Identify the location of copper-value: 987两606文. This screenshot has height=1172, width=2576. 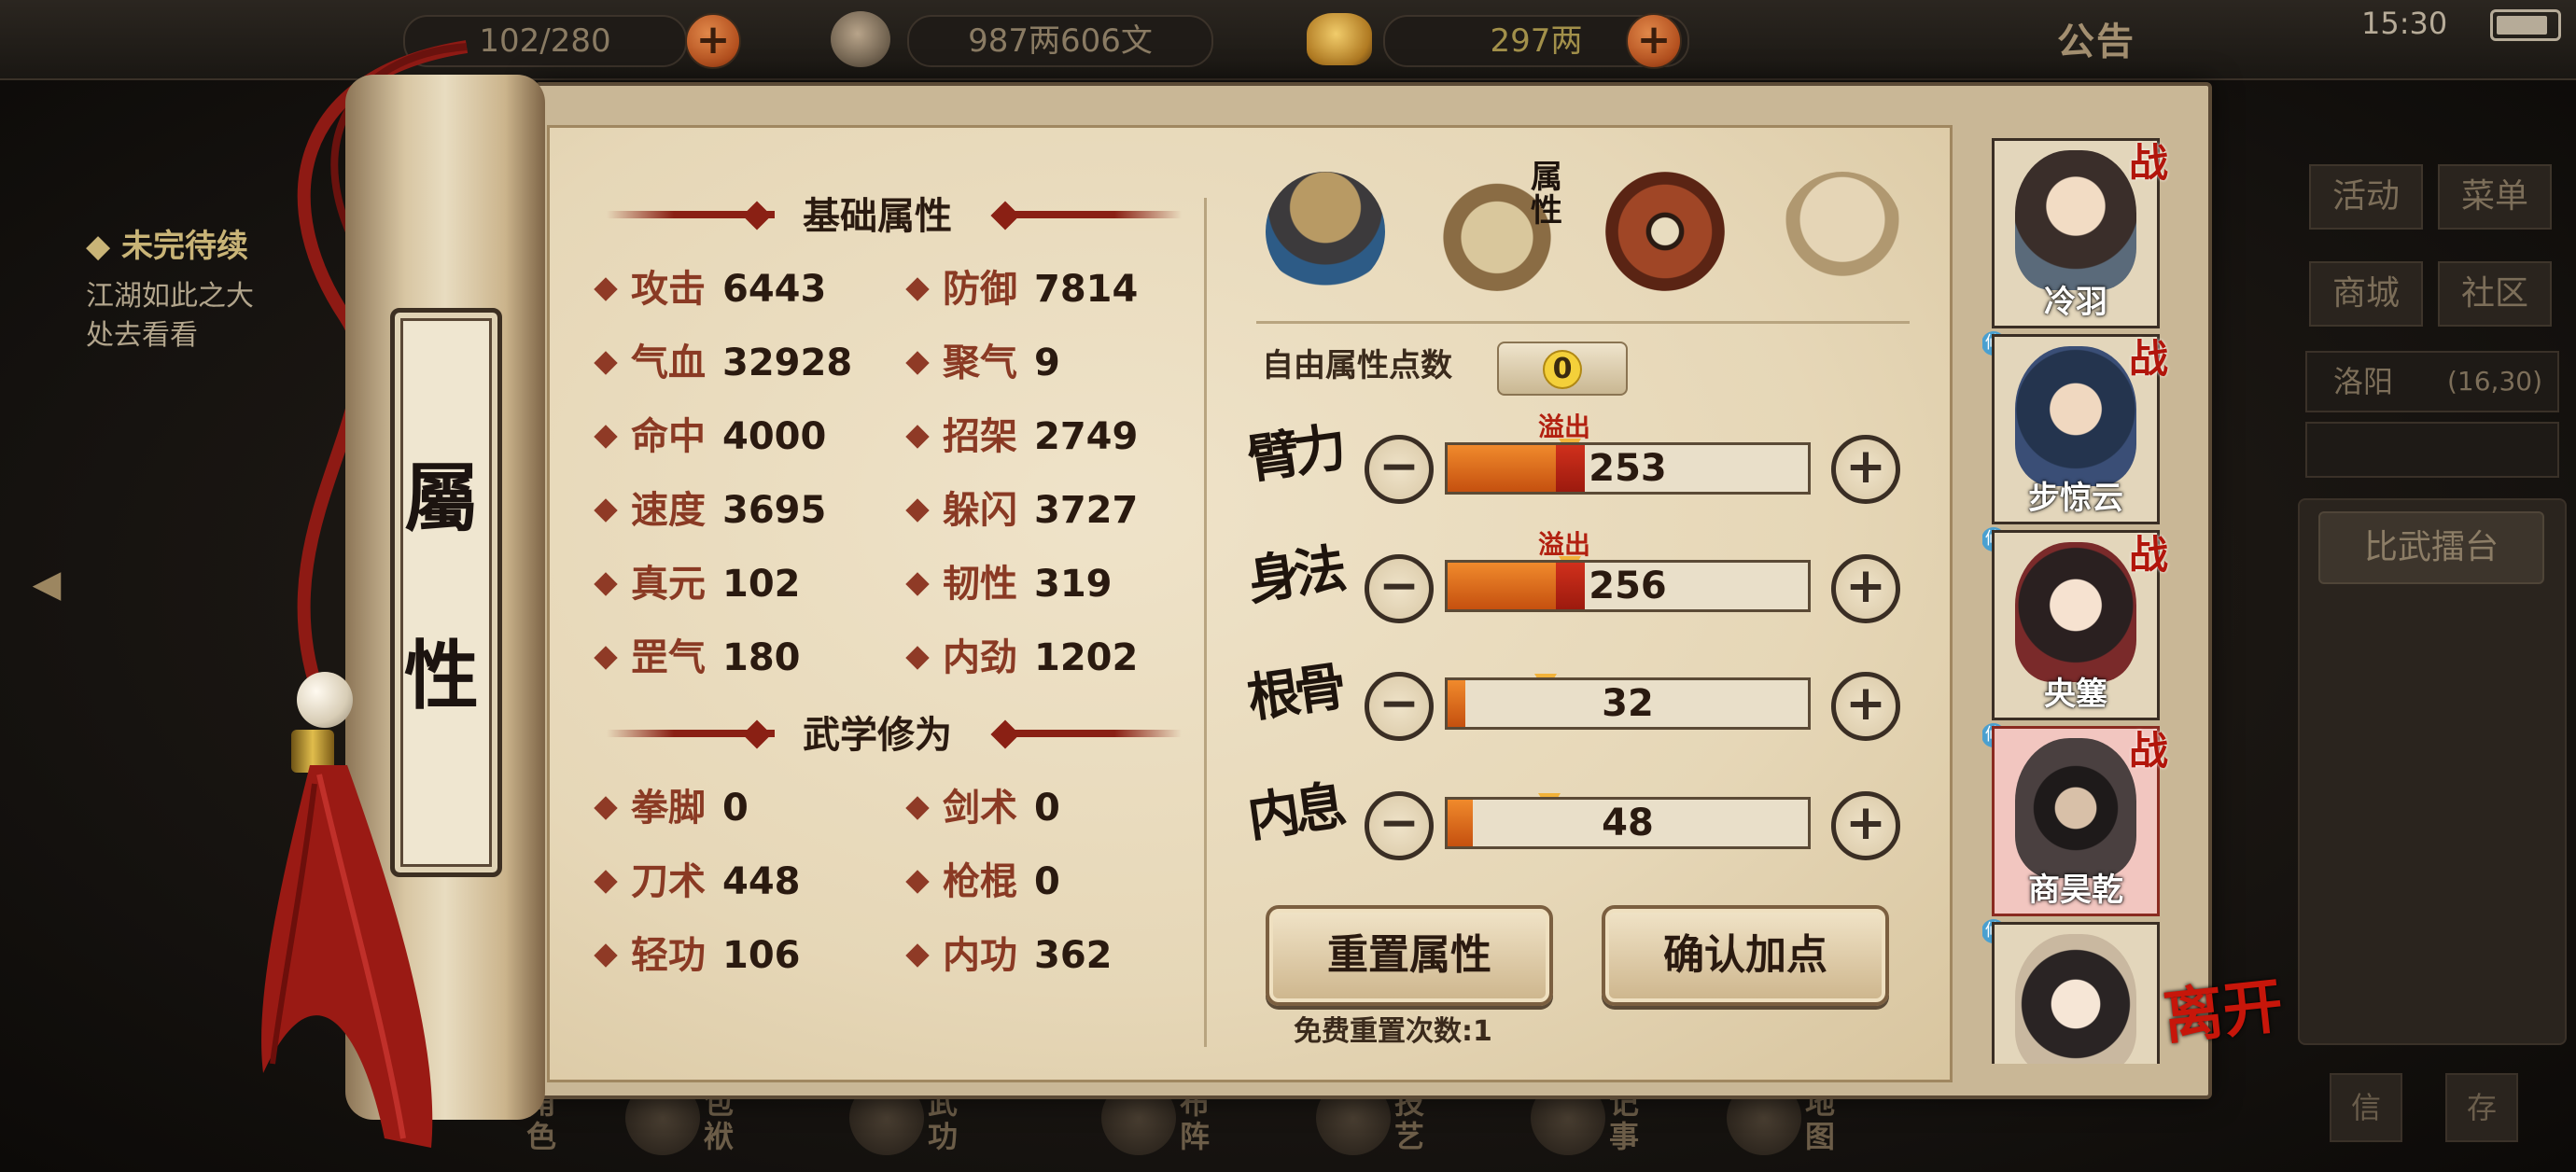
(1060, 41).